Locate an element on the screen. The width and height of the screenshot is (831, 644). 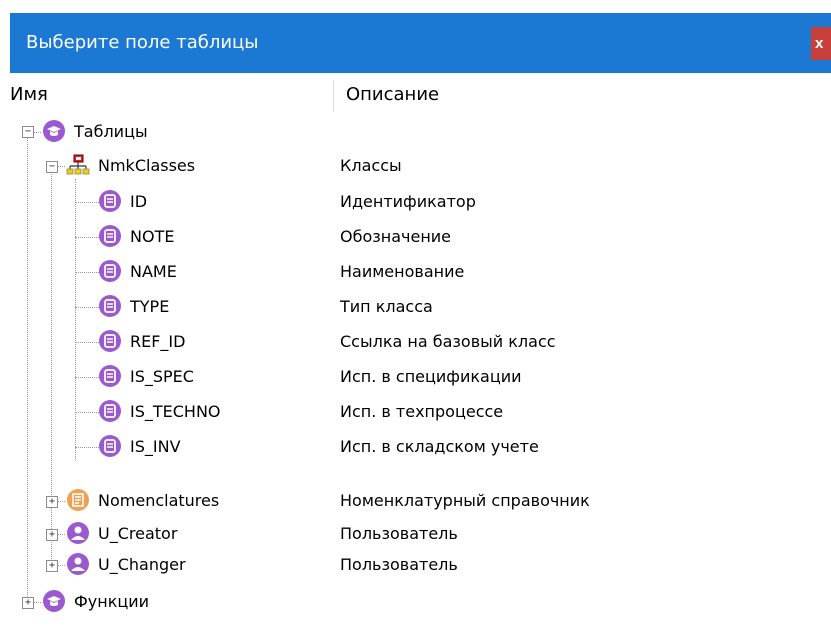
tree-node-tables: − Таблицы is located at coordinates (420, 132).